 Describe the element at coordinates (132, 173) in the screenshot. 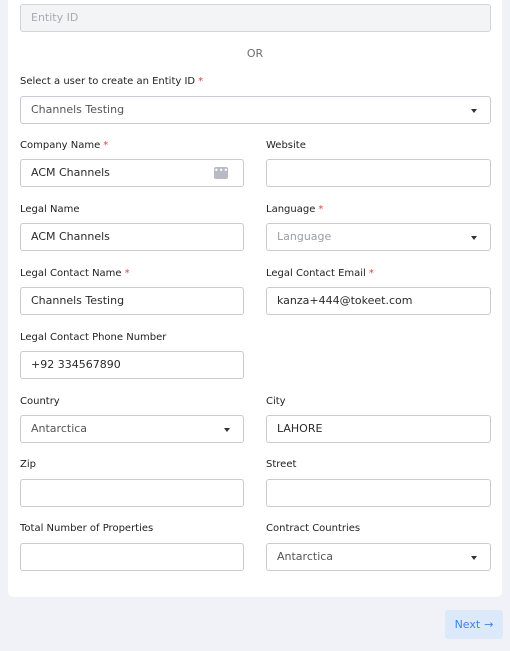

I see `company-name-input: ACM Channels •••` at that location.